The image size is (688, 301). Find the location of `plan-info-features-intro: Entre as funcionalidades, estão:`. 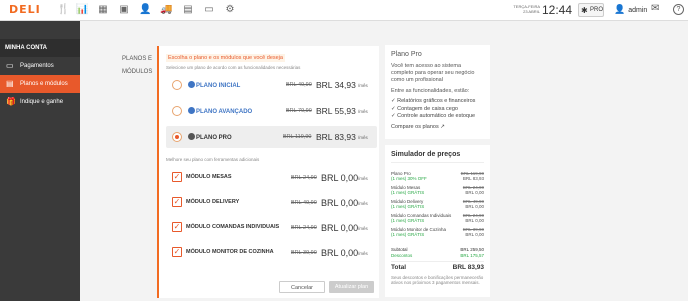

plan-info-features-intro: Entre as funcionalidades, estão: is located at coordinates (430, 91).